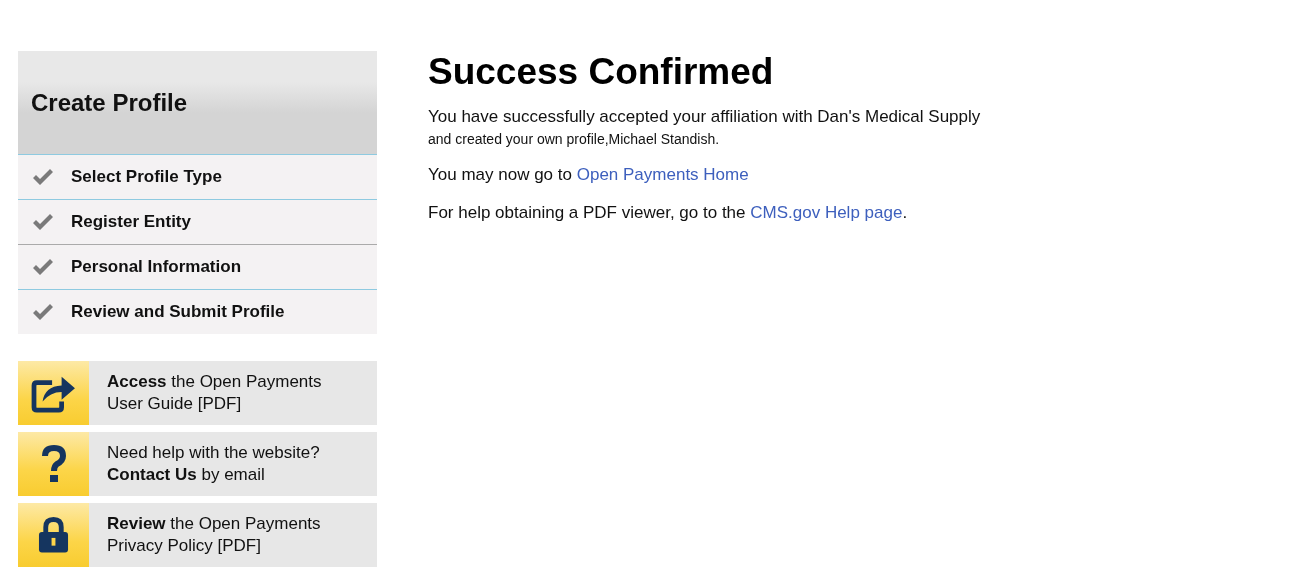 Image resolution: width=1311 pixels, height=575 pixels. What do you see at coordinates (214, 464) in the screenshot?
I see `help-text: Need help with the website? Contact Us by email` at bounding box center [214, 464].